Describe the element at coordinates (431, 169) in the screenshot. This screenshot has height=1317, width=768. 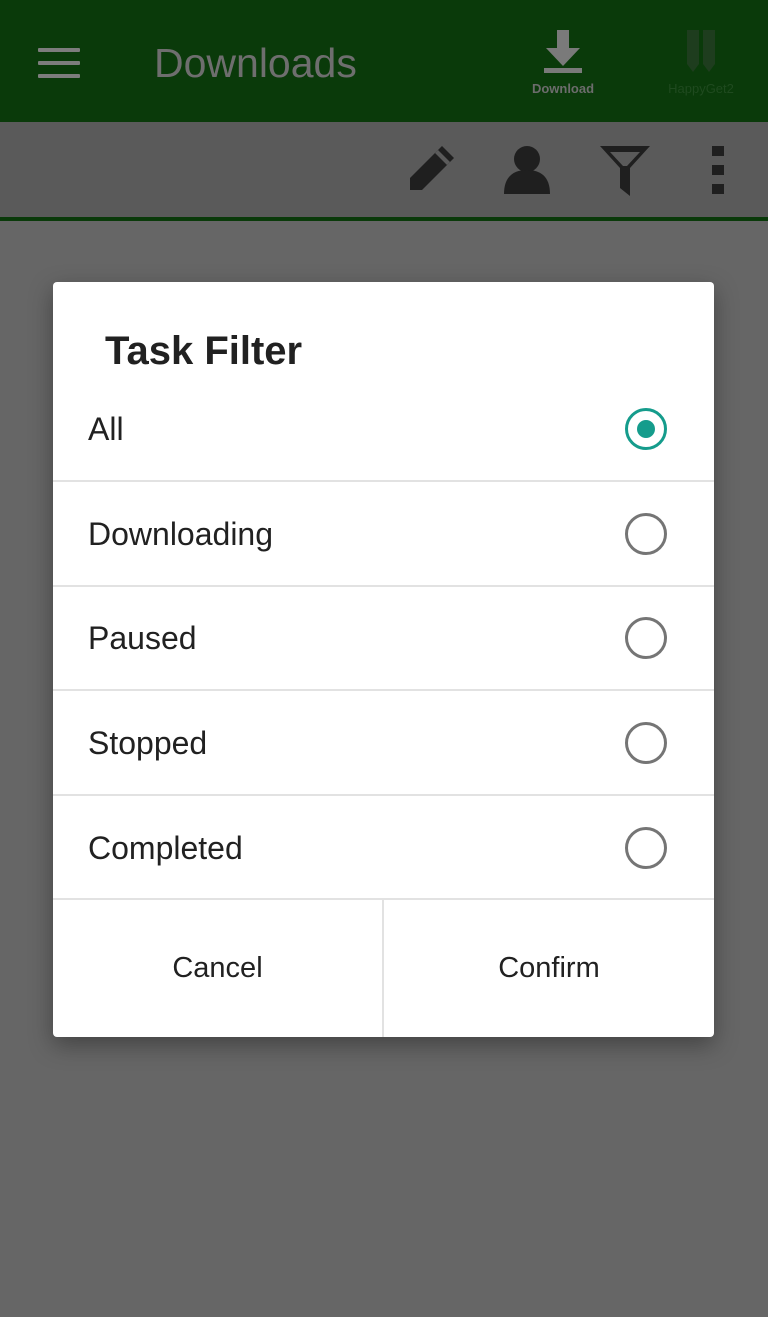
I see `edit-pencil-icon` at that location.